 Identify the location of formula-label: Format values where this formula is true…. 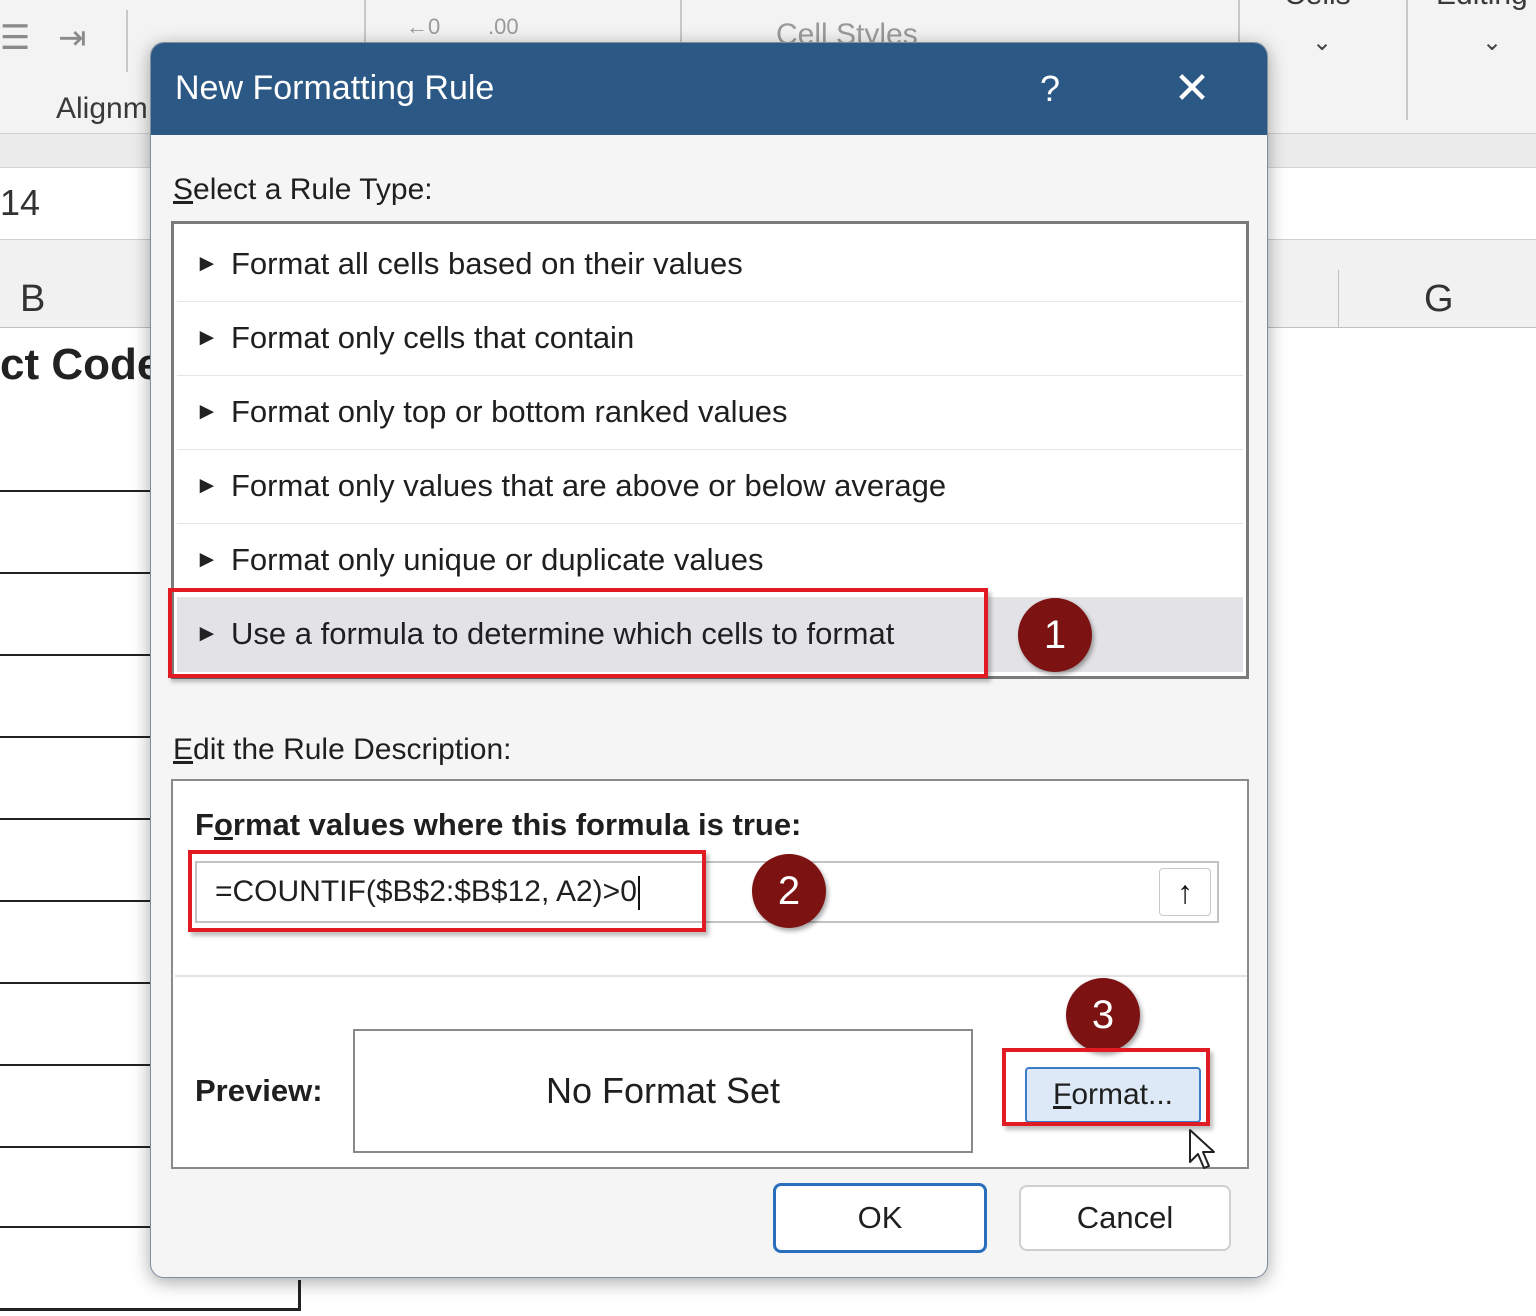
(498, 825).